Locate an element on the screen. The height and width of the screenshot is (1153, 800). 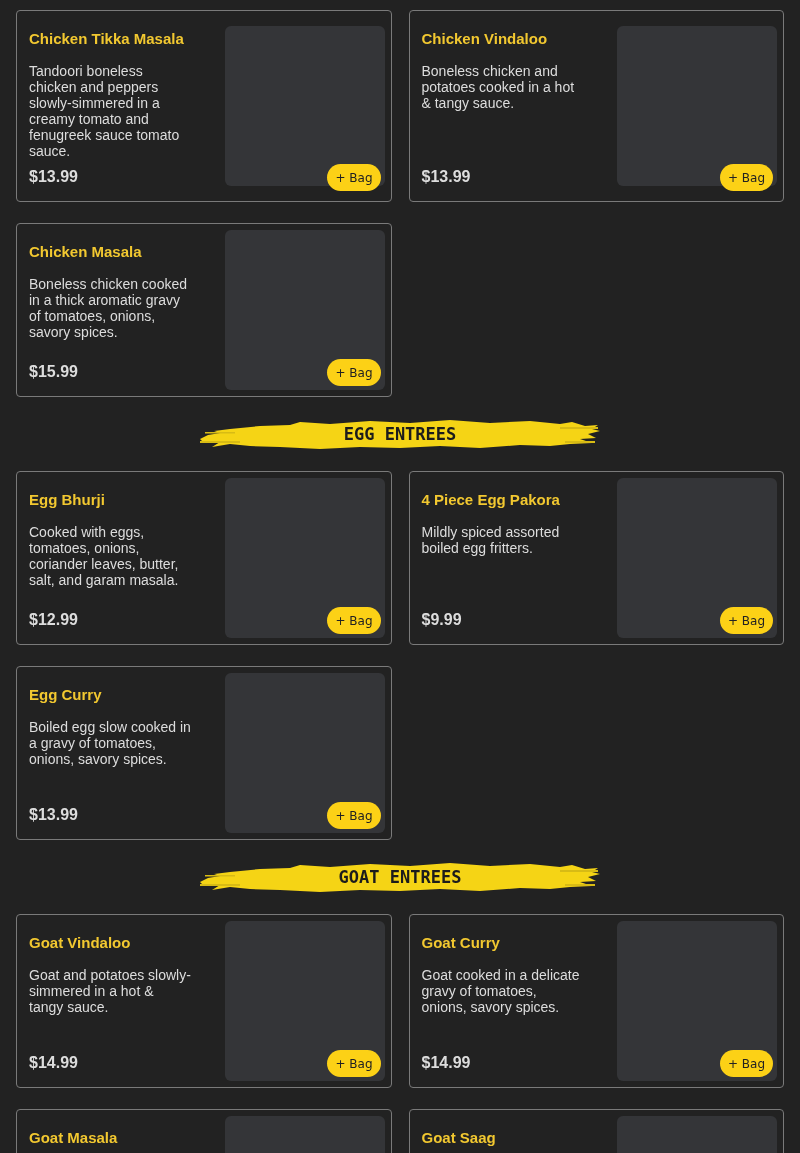
item-name: Goat Curry is located at coordinates (461, 942).